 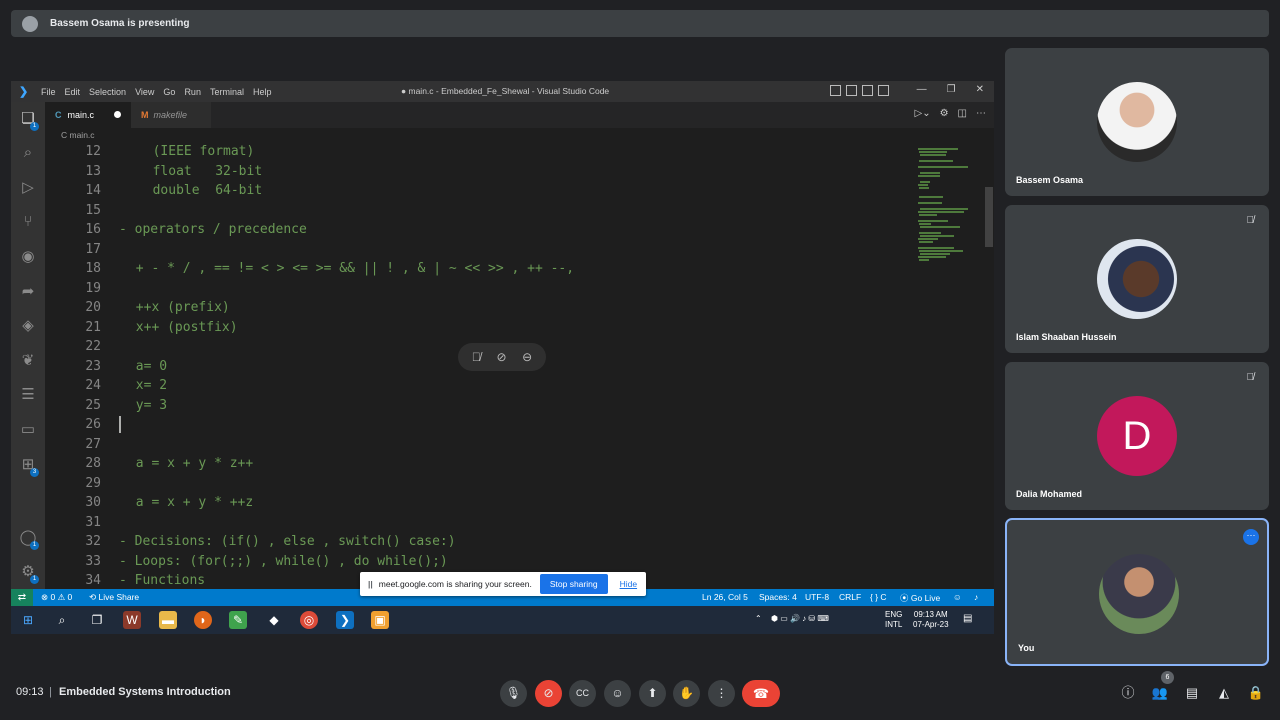 What do you see at coordinates (380, 620) in the screenshot?
I see `app-icon: ▣` at bounding box center [380, 620].